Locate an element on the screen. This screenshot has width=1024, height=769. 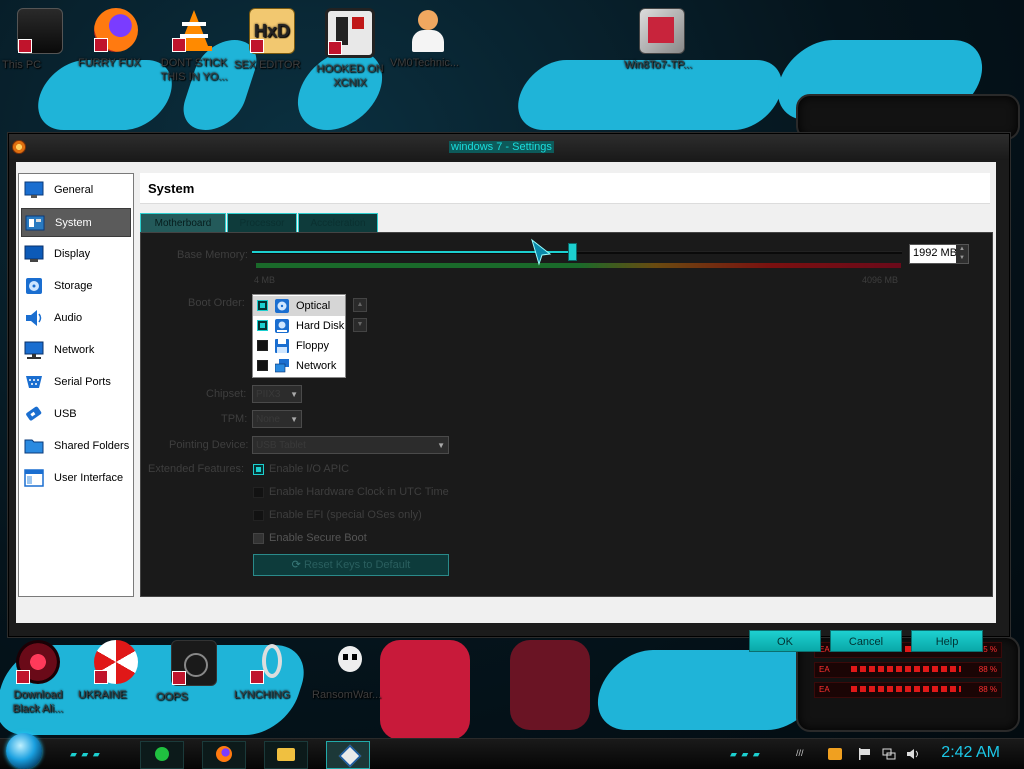
doctor-icon is located at coordinates (428, 30).